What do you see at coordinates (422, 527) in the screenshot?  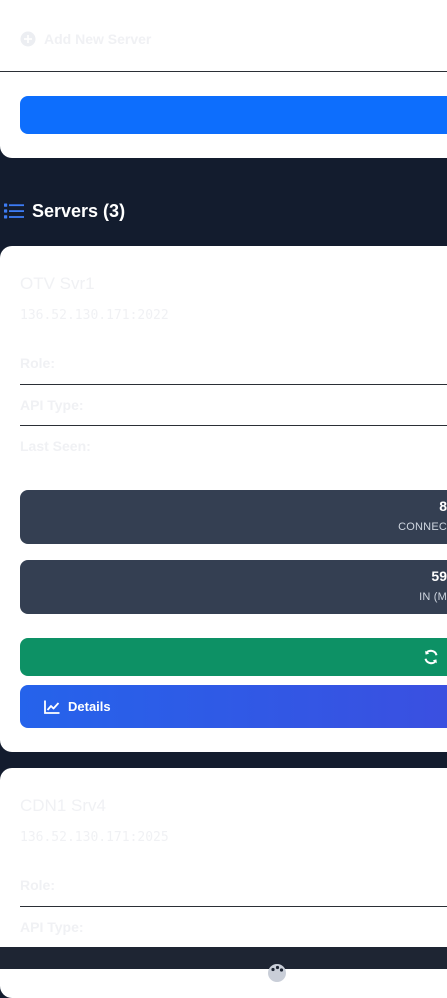 I see `stat-label: CONNEC` at bounding box center [422, 527].